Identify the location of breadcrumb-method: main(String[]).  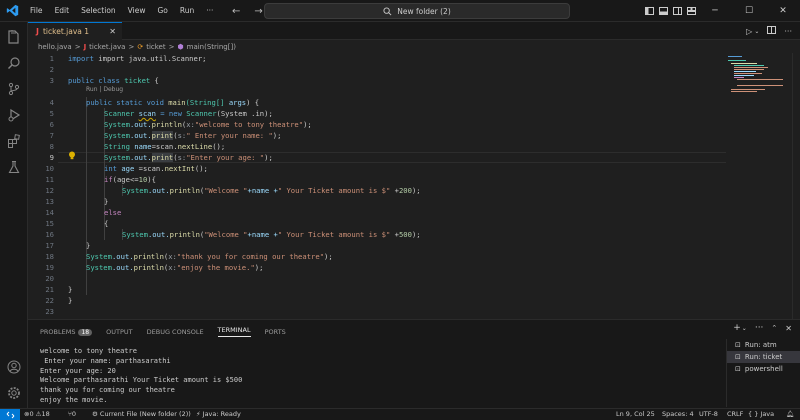
(211, 47).